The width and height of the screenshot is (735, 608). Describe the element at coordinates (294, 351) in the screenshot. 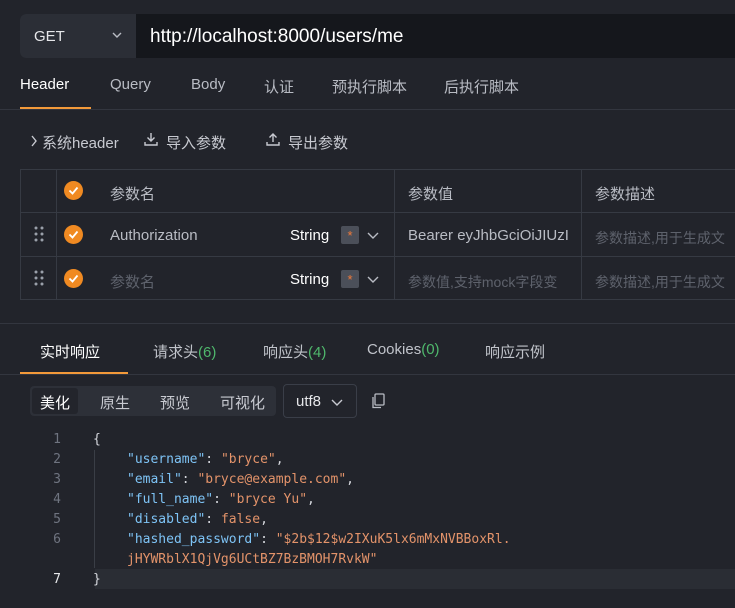

I see `tab-response-headers: 响应头(4)` at that location.